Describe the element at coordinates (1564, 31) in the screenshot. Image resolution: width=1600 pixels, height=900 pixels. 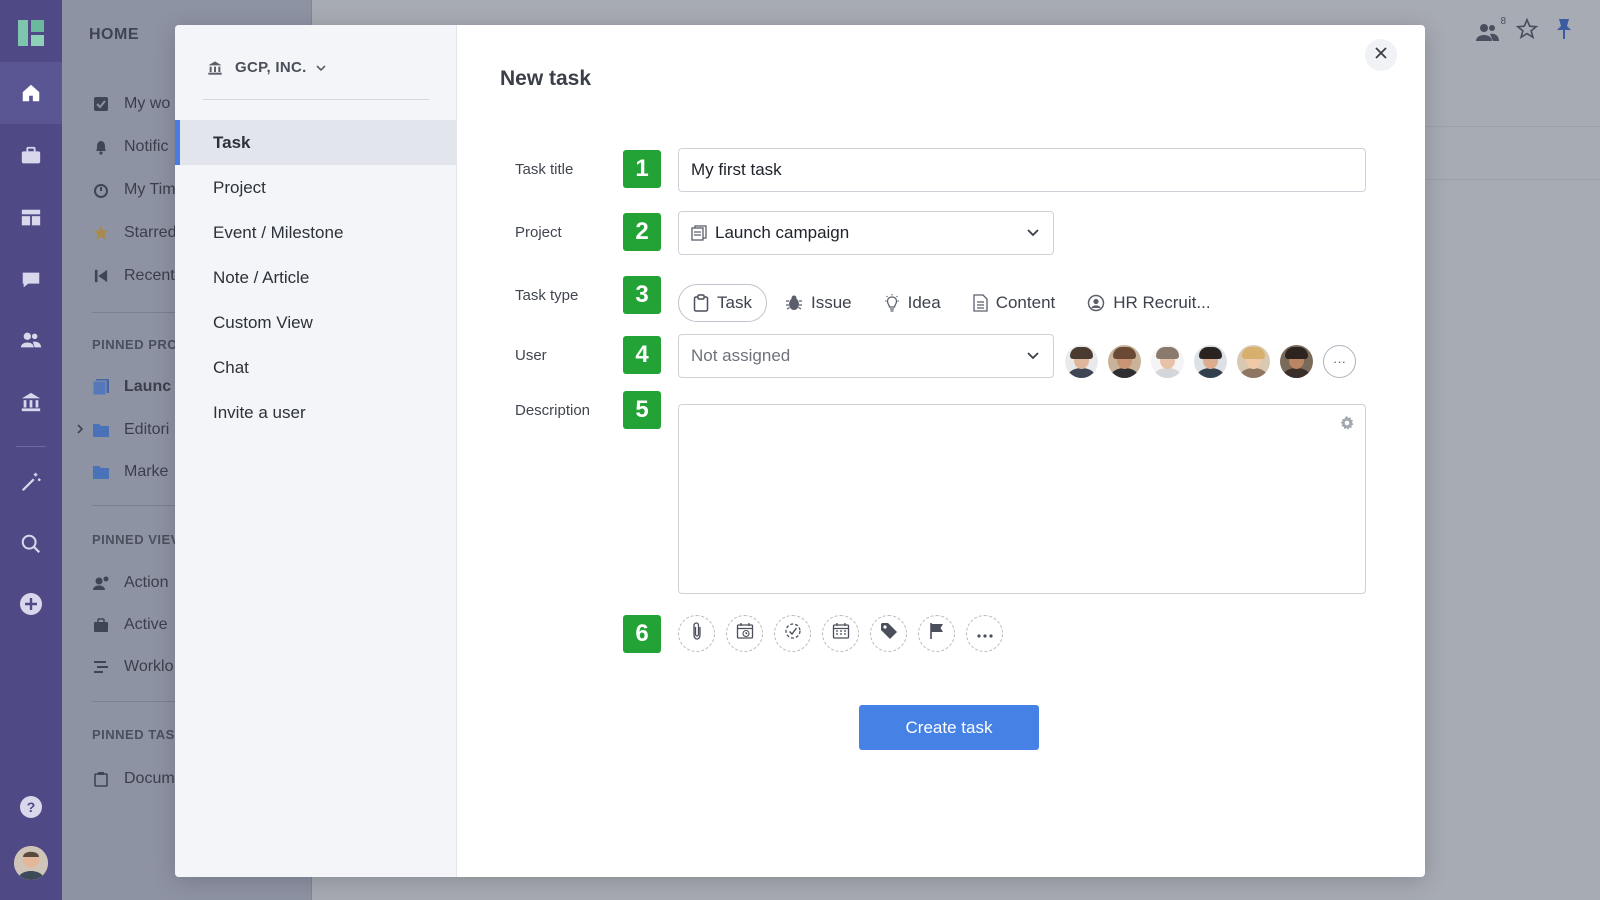
I see `pin-icon` at that location.